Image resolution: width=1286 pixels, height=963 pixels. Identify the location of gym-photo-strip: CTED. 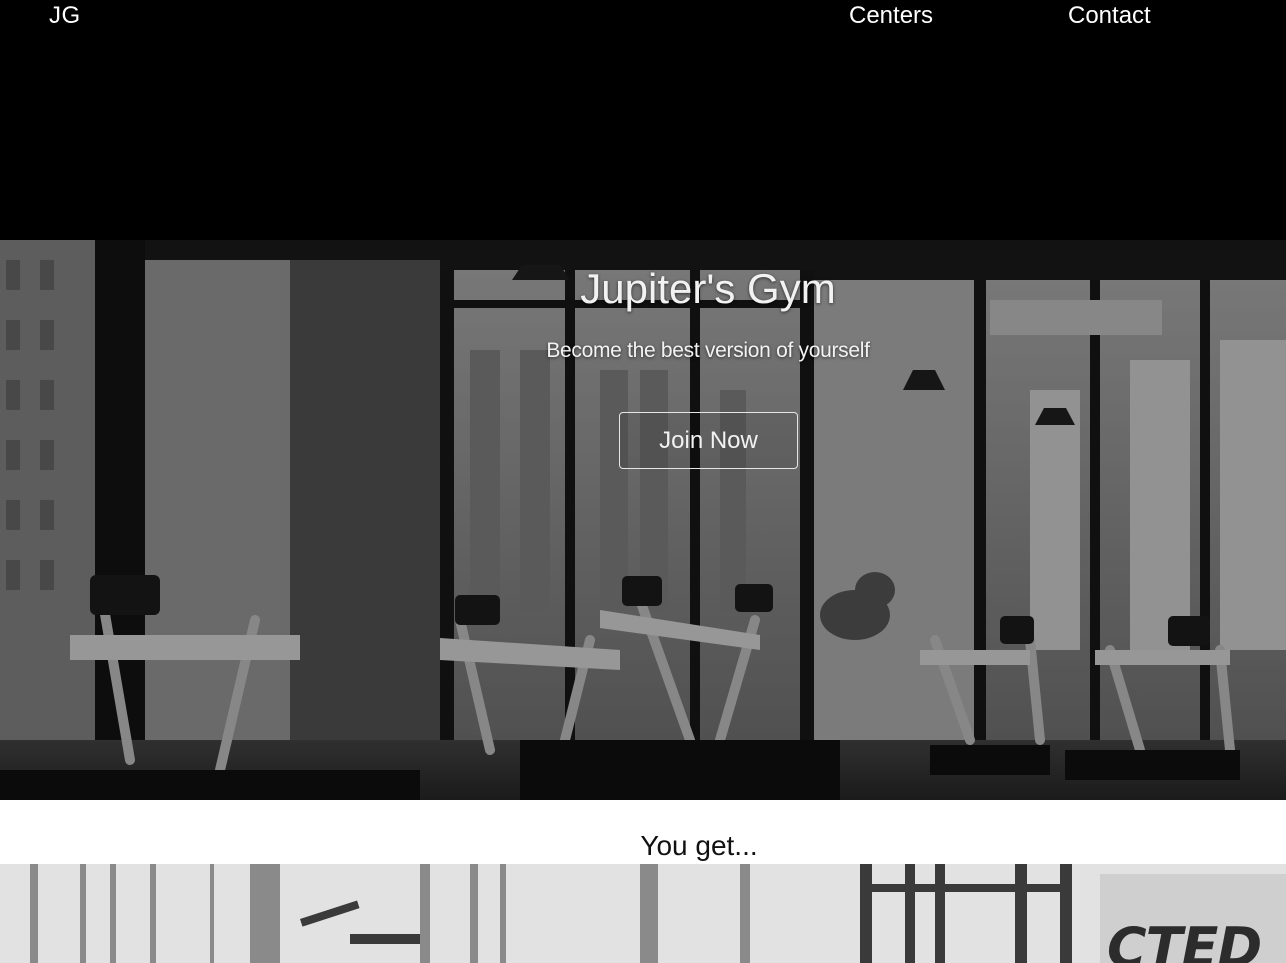
(643, 913).